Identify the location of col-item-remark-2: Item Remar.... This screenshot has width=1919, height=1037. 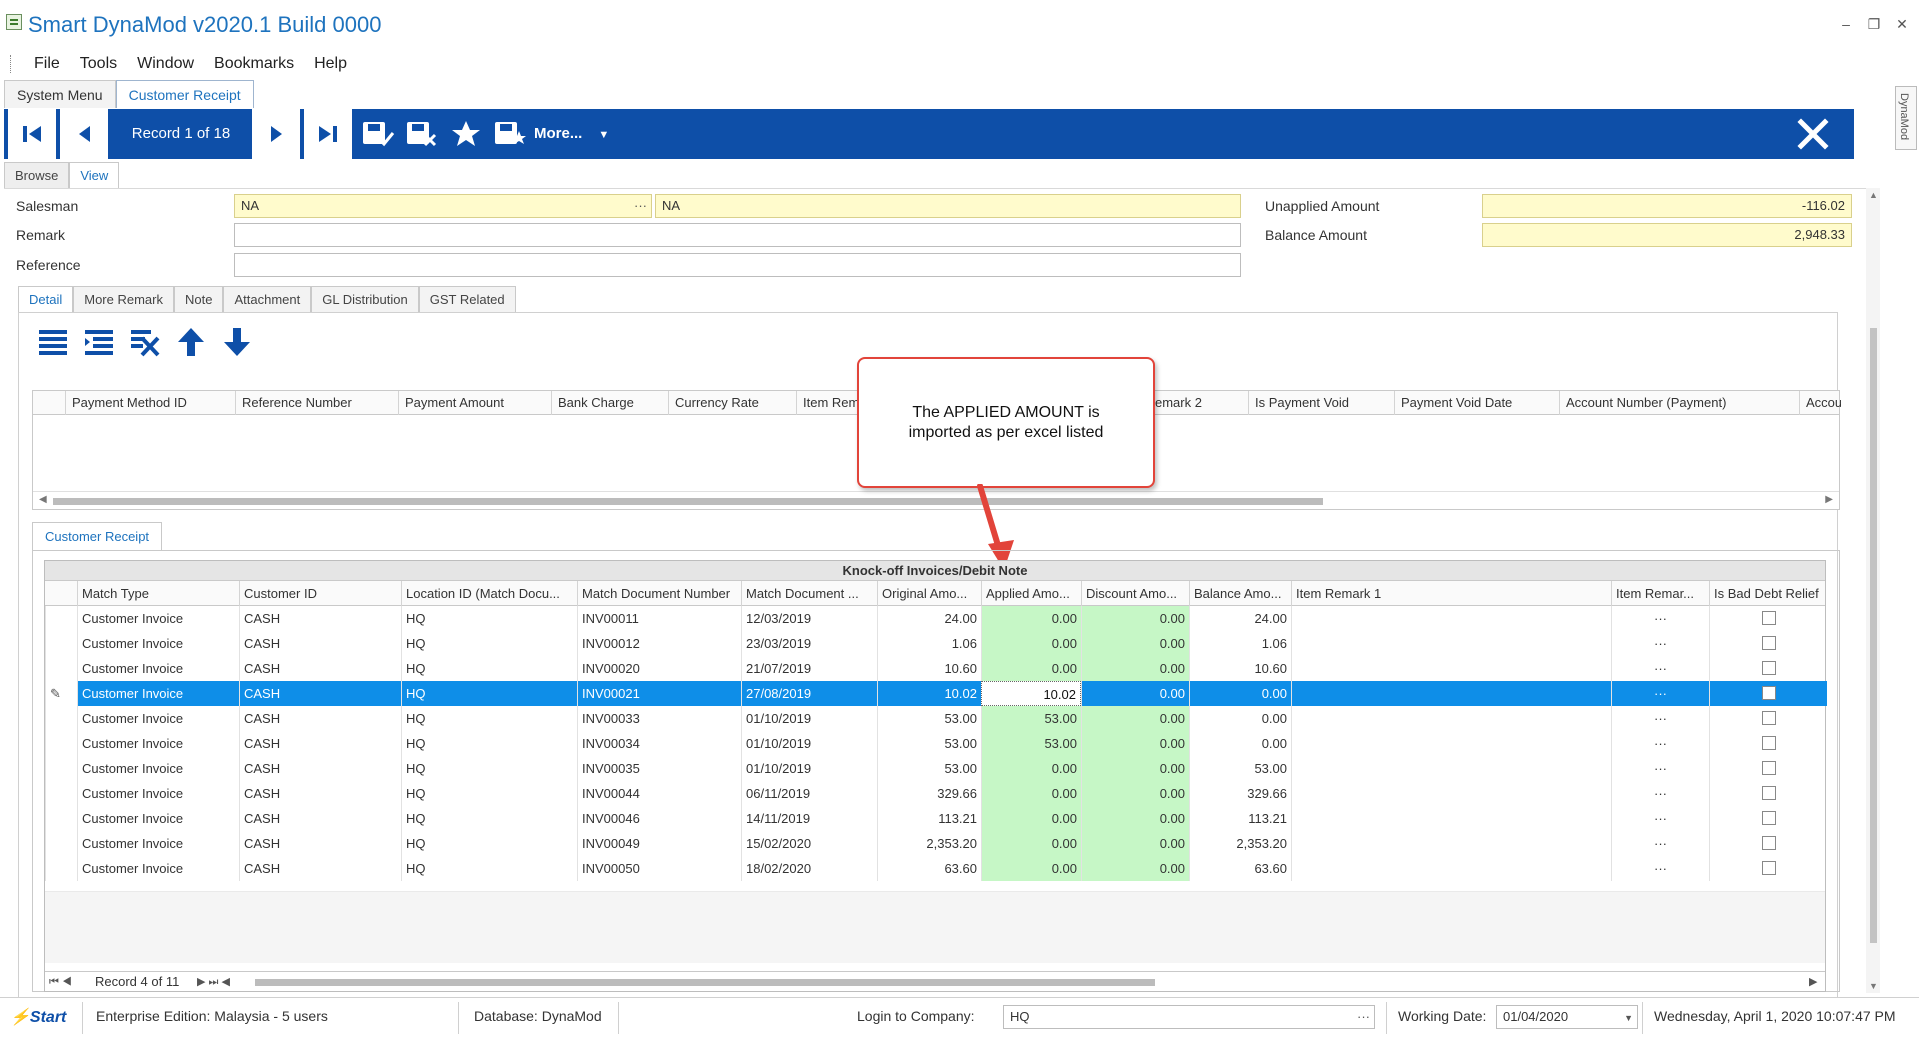
(1660, 593).